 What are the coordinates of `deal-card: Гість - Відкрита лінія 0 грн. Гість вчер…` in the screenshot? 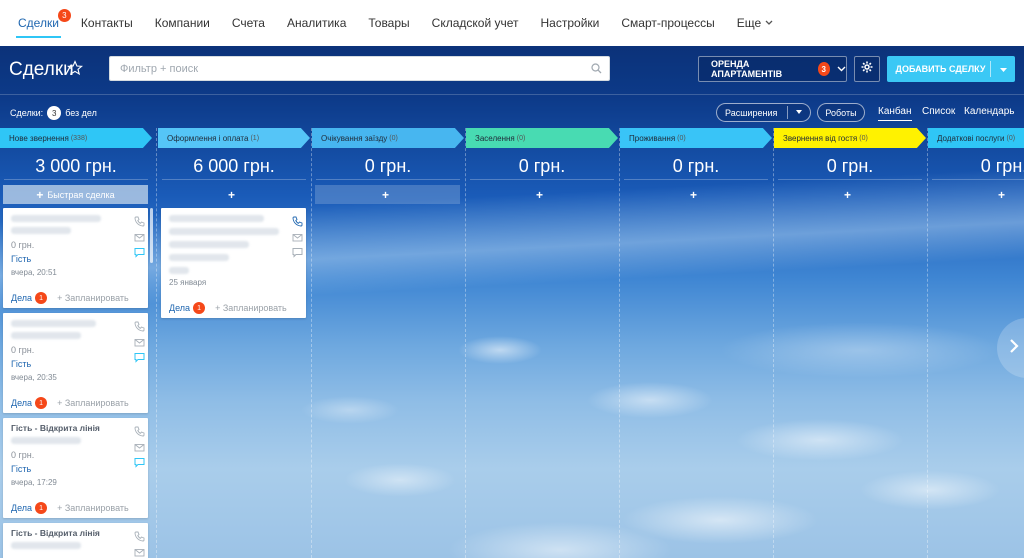 It's located at (75, 468).